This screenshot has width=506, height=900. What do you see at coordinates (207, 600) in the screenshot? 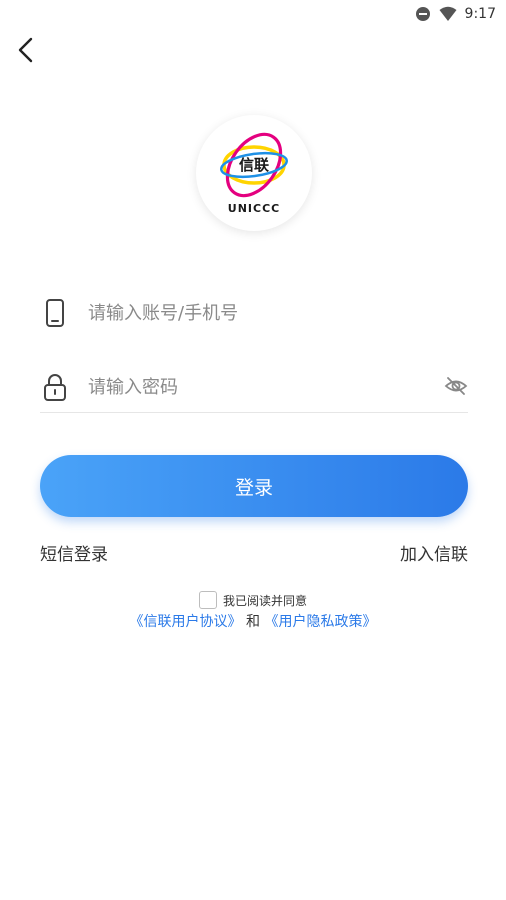
I see `agreement-checkbox` at bounding box center [207, 600].